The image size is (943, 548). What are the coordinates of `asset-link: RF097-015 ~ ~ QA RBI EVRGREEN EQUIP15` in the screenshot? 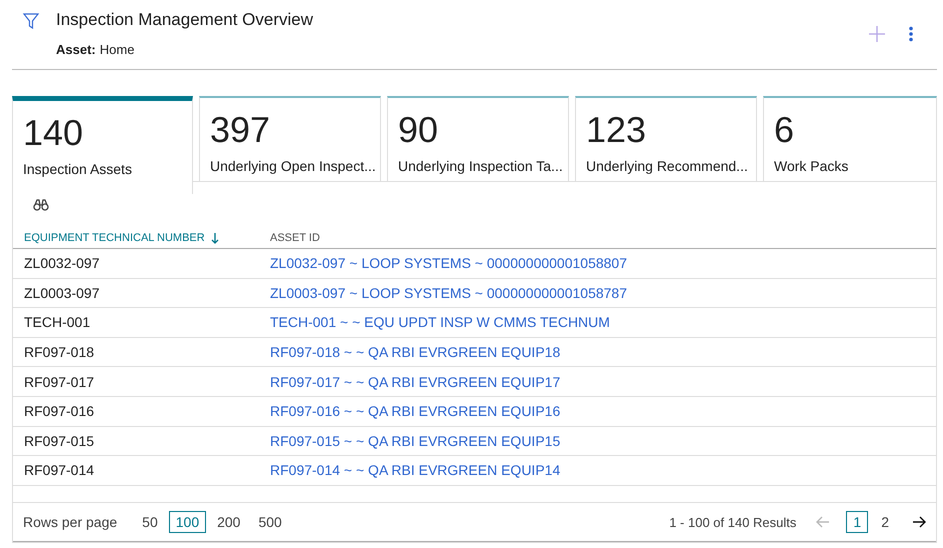 It's located at (415, 440).